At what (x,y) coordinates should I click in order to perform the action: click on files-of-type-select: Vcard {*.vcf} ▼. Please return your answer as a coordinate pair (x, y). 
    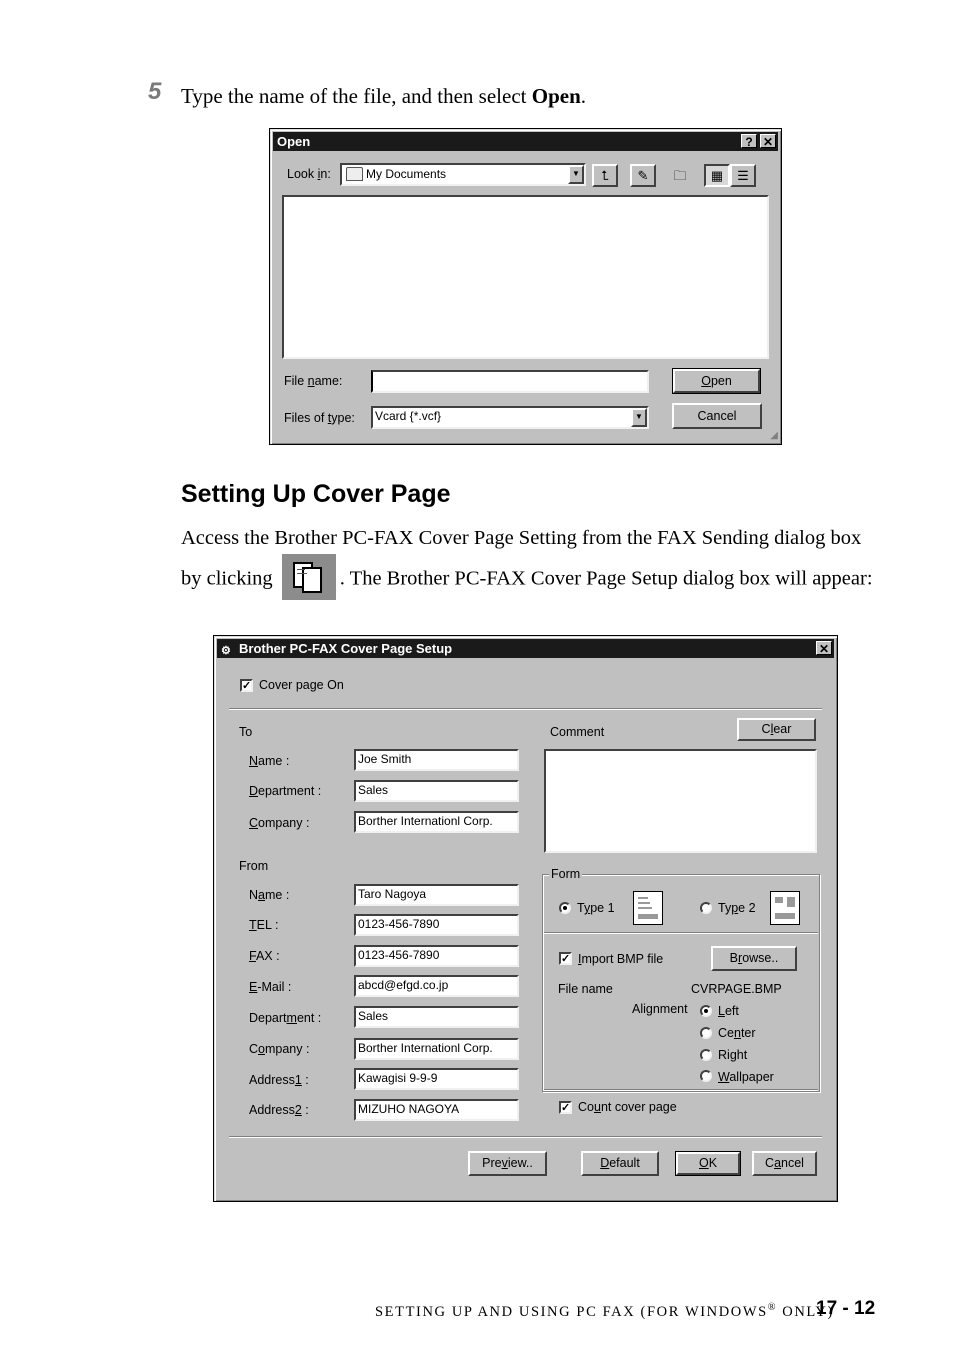
    Looking at the image, I should click on (510, 417).